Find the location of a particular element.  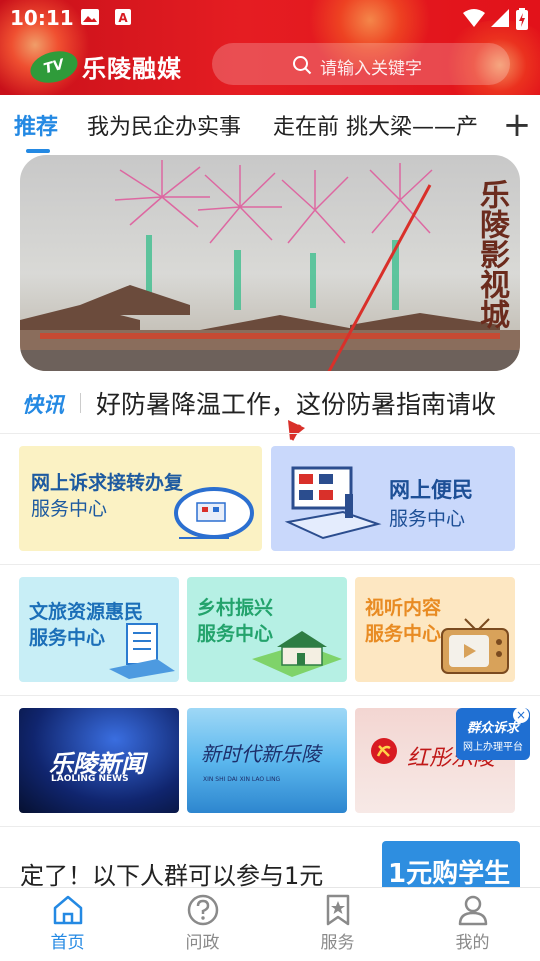

party-emblem-icon is located at coordinates (384, 751).